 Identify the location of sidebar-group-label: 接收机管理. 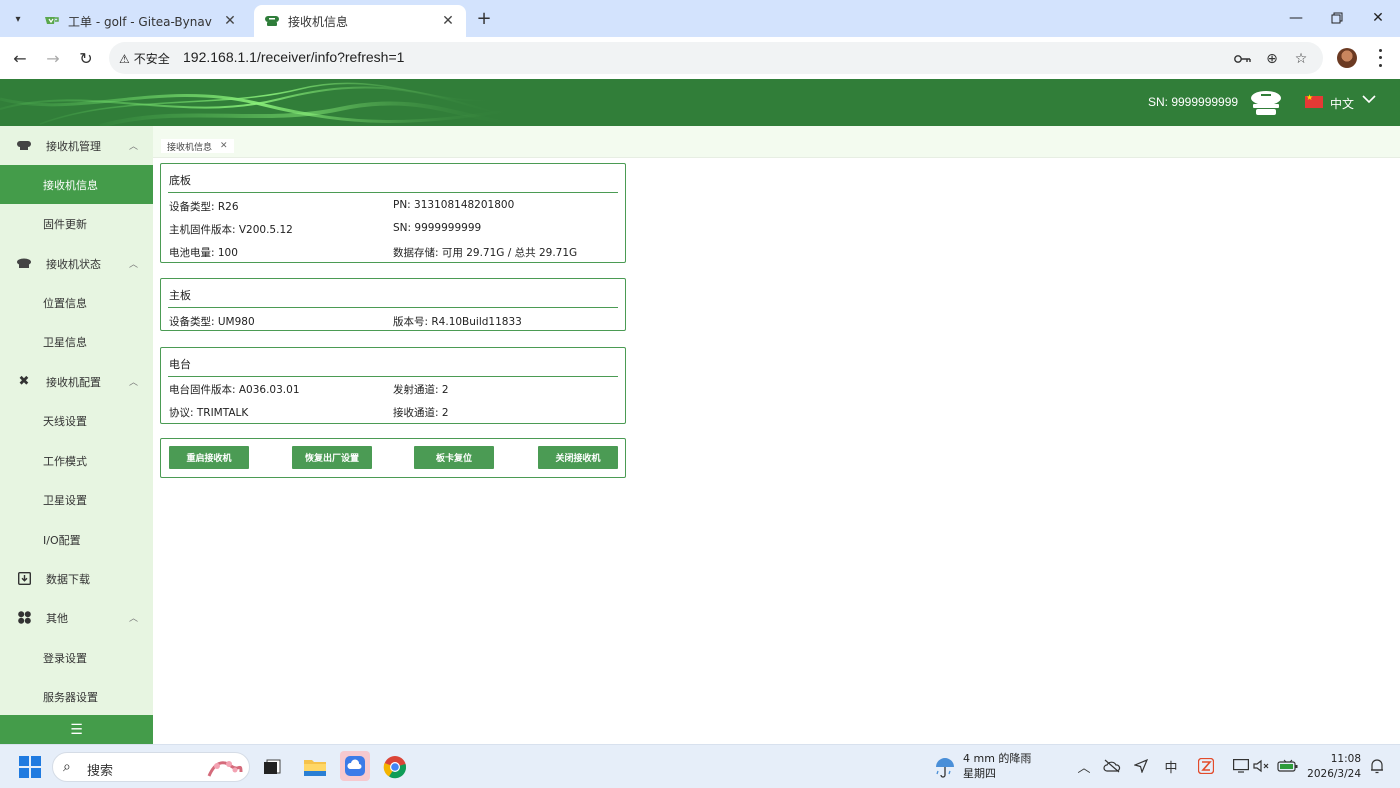
(73, 146).